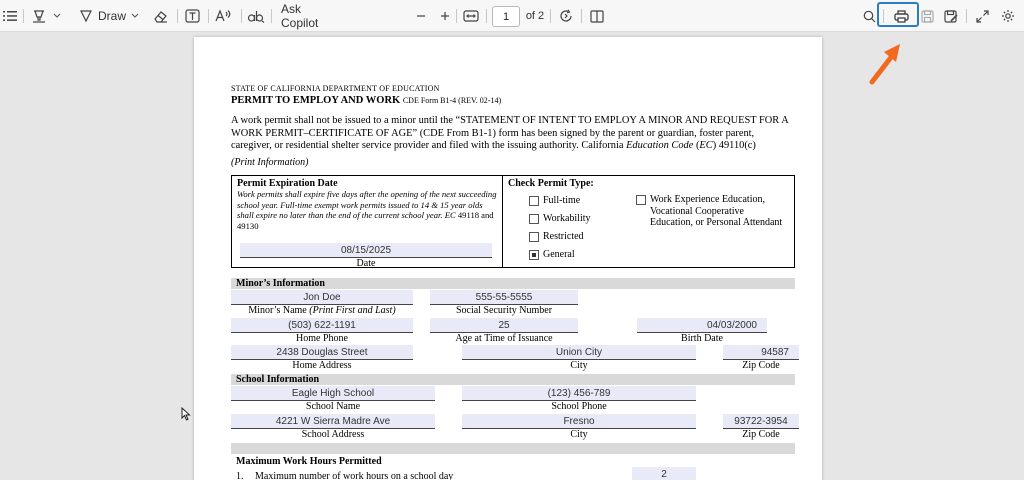 Image resolution: width=1024 pixels, height=480 pixels. What do you see at coordinates (39, 16) in the screenshot?
I see `highlight-icon` at bounding box center [39, 16].